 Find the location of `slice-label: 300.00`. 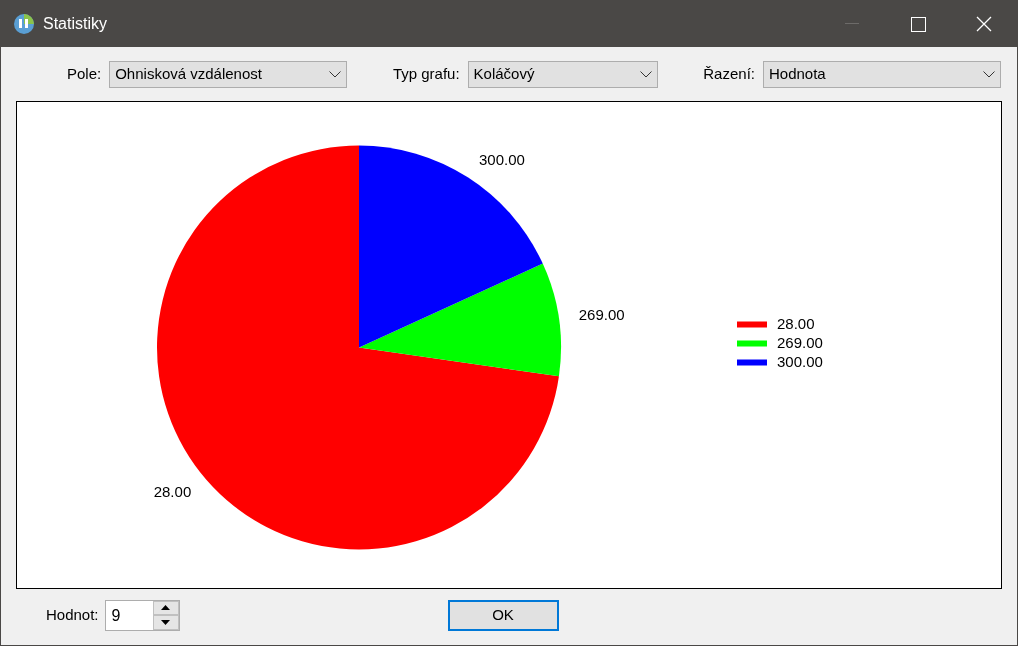

slice-label: 300.00 is located at coordinates (502, 159).